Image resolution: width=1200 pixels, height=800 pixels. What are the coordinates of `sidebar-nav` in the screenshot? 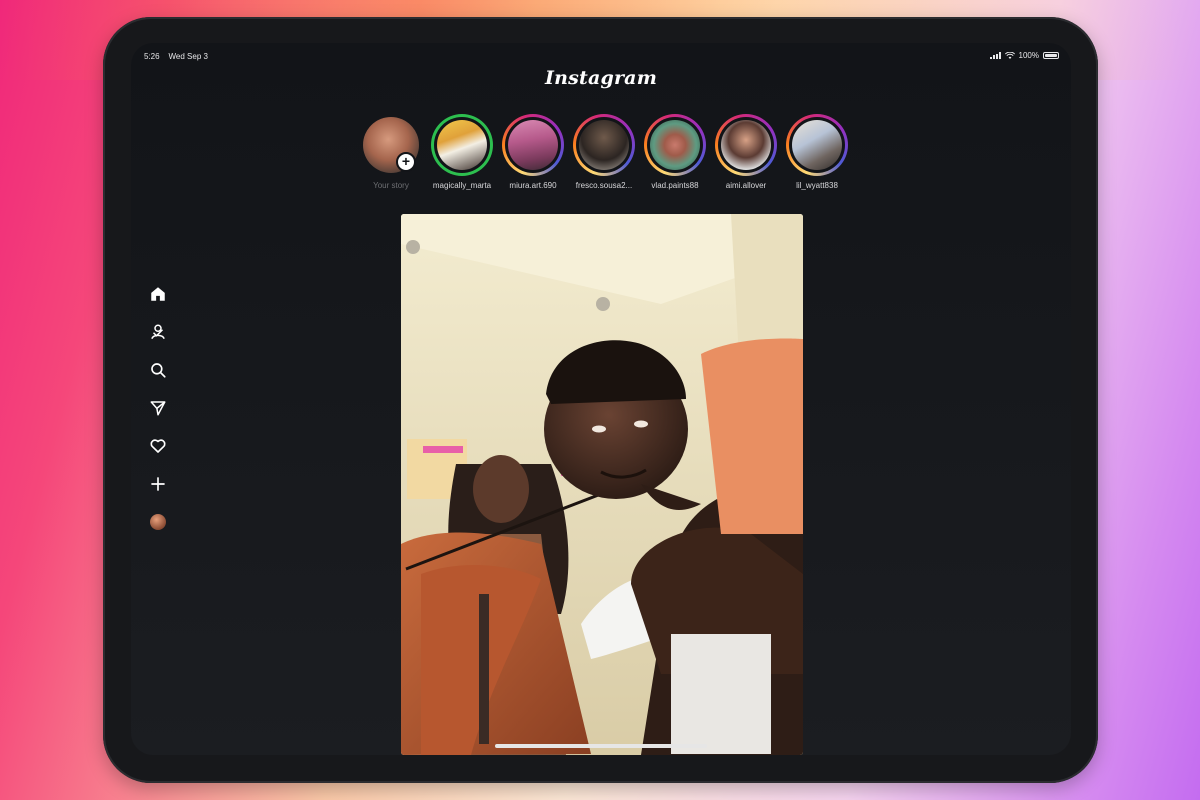 It's located at (158, 408).